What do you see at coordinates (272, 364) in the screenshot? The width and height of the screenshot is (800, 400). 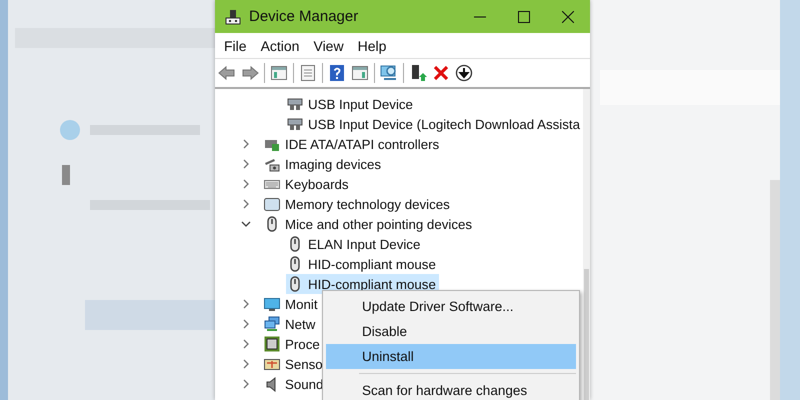 I see `sensor-icon` at bounding box center [272, 364].